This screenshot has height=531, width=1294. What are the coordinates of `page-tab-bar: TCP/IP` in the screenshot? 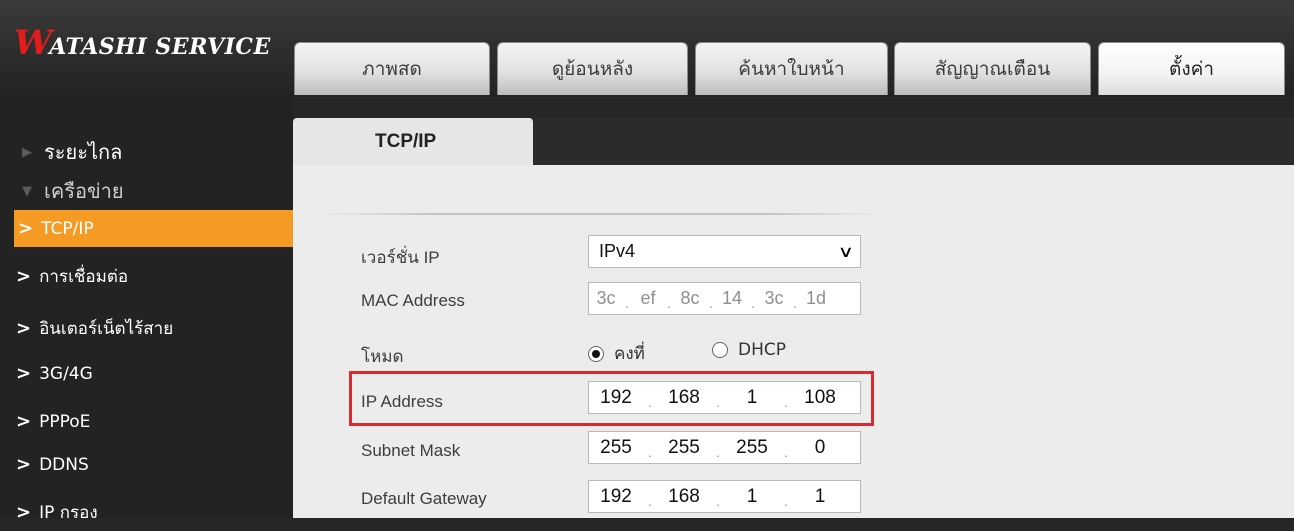 It's located at (793, 141).